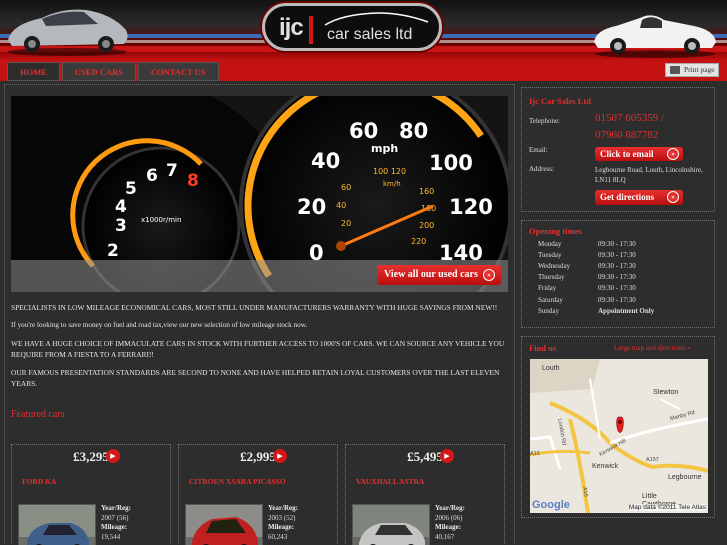 The image size is (727, 545). What do you see at coordinates (596, 254) in the screenshot?
I see `table-row: Tuesday 09:30 - 17:30` at bounding box center [596, 254].